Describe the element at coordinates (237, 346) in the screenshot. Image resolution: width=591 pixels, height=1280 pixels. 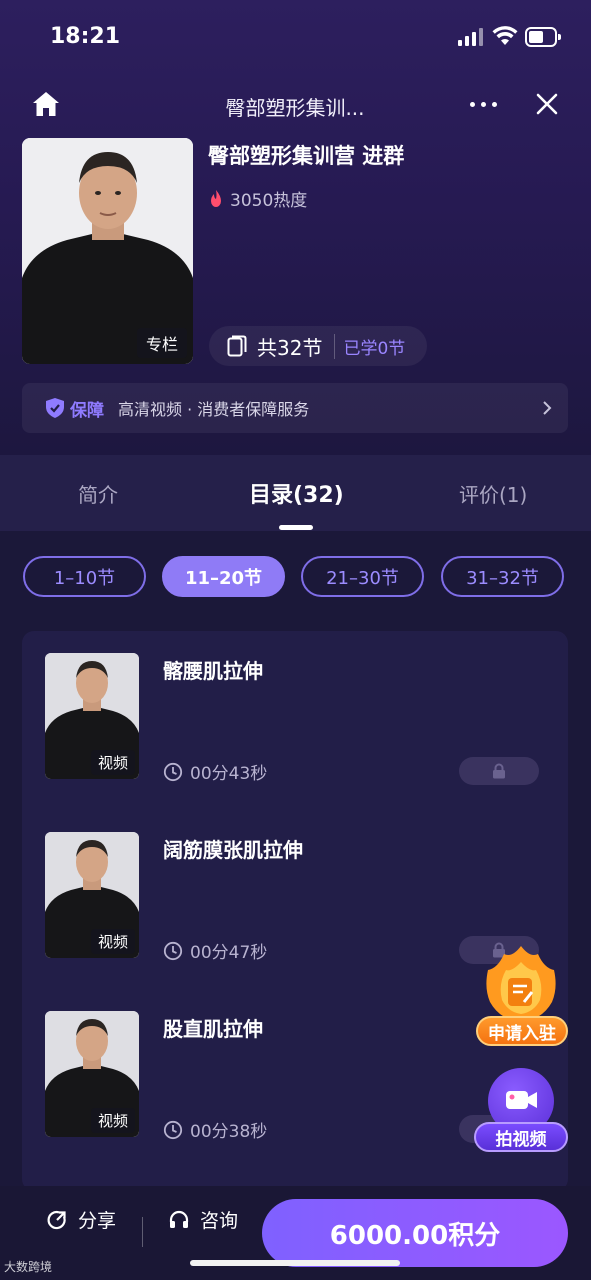
I see `book-icon` at that location.